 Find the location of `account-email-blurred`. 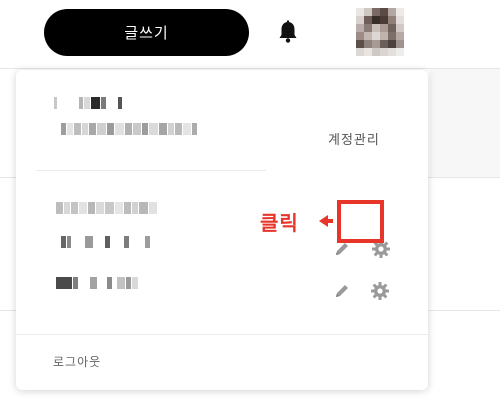

account-email-blurred is located at coordinates (129, 129).